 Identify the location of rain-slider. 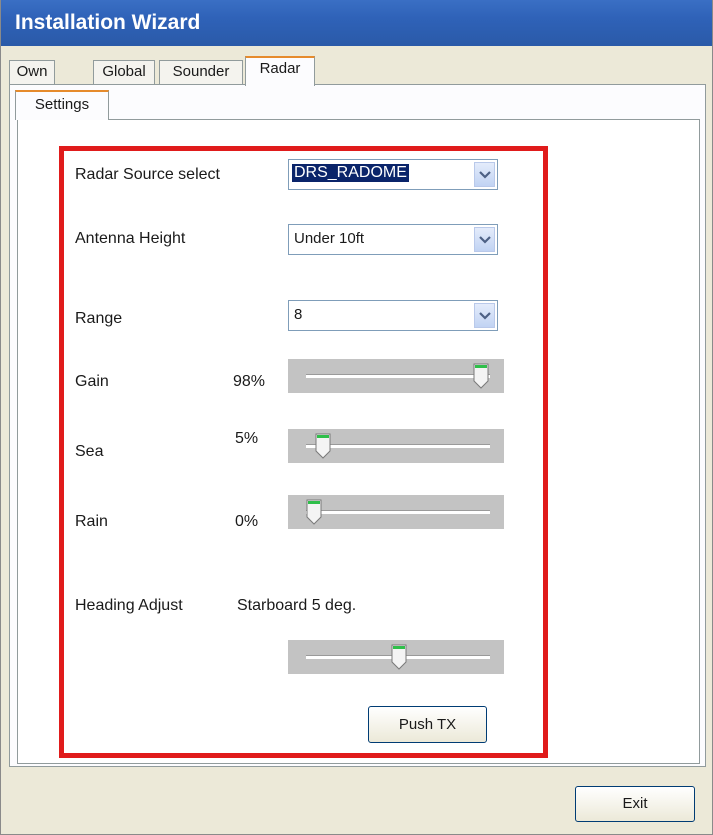
(396, 512).